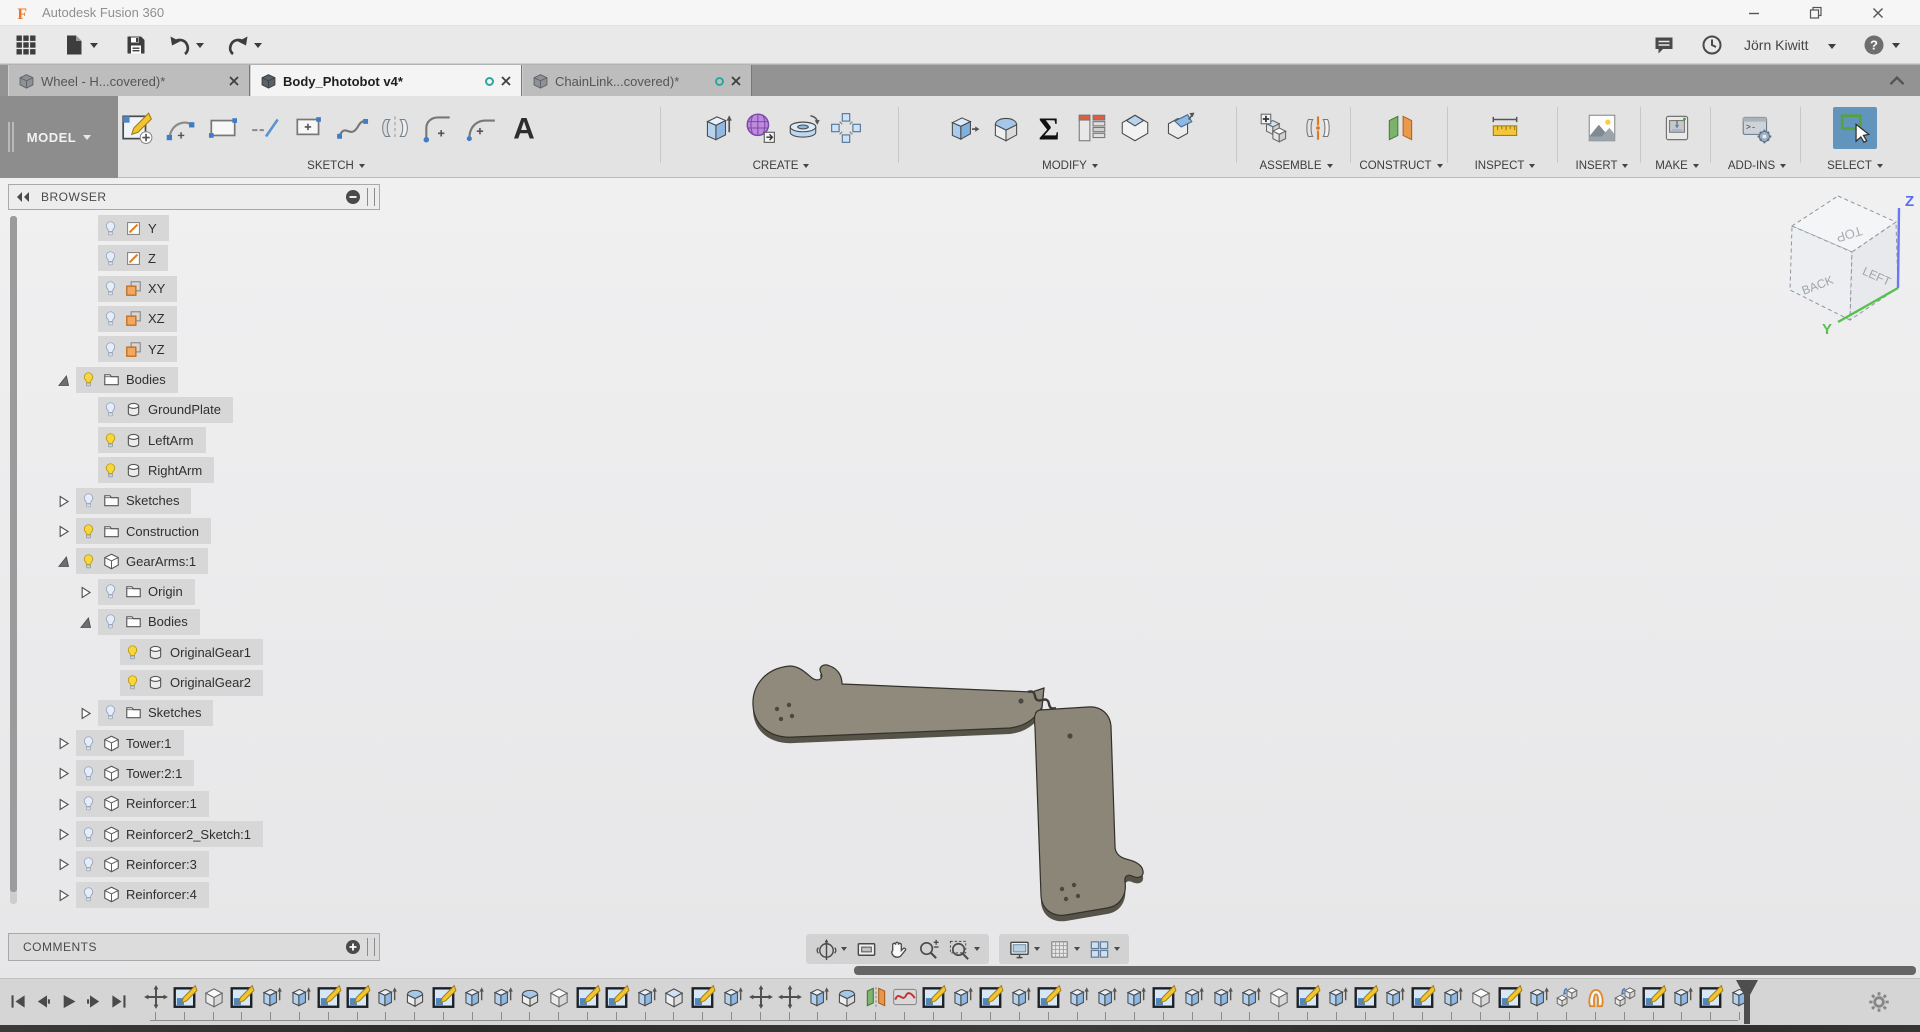  I want to click on split-button, so click(1178, 128).